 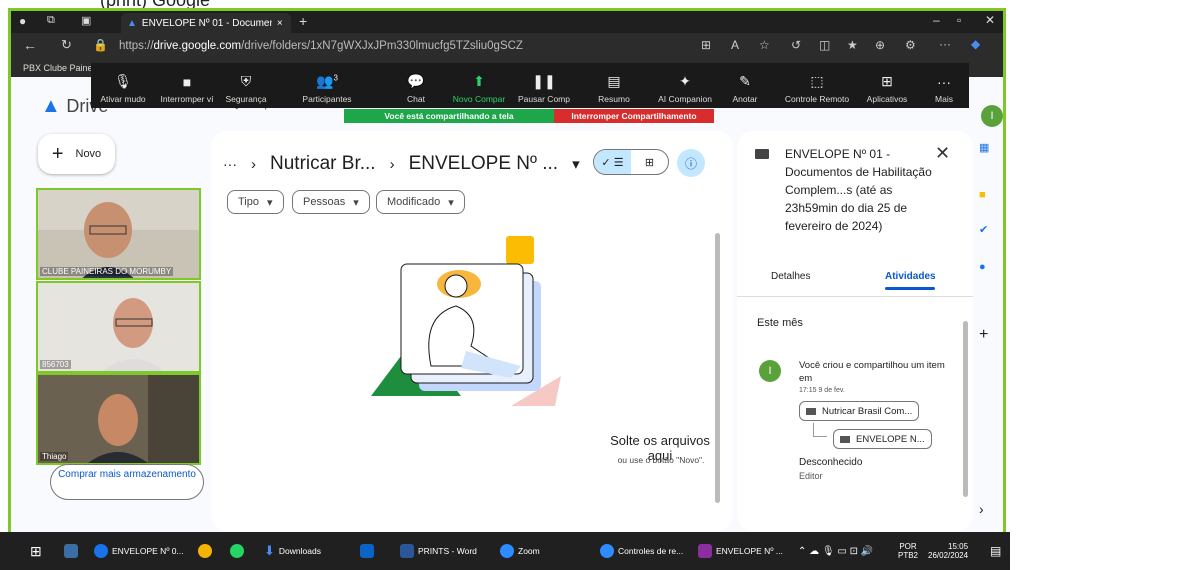 What do you see at coordinates (66, 45) in the screenshot?
I see `reload-icon: ↻` at bounding box center [66, 45].